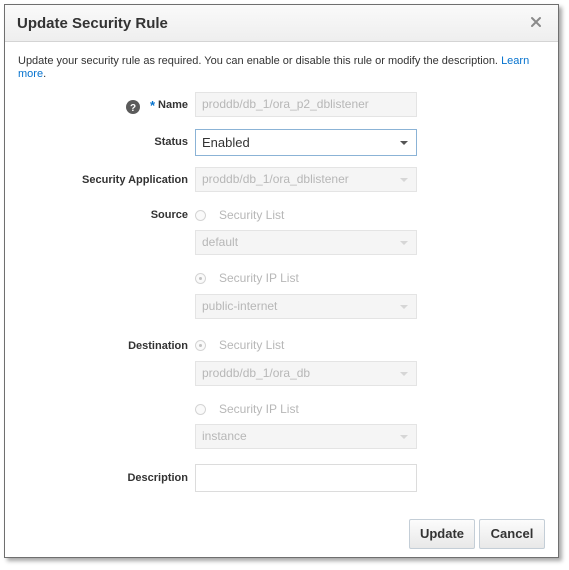  Describe the element at coordinates (259, 409) in the screenshot. I see `destination-security-ip-list-label: Security IP List` at that location.